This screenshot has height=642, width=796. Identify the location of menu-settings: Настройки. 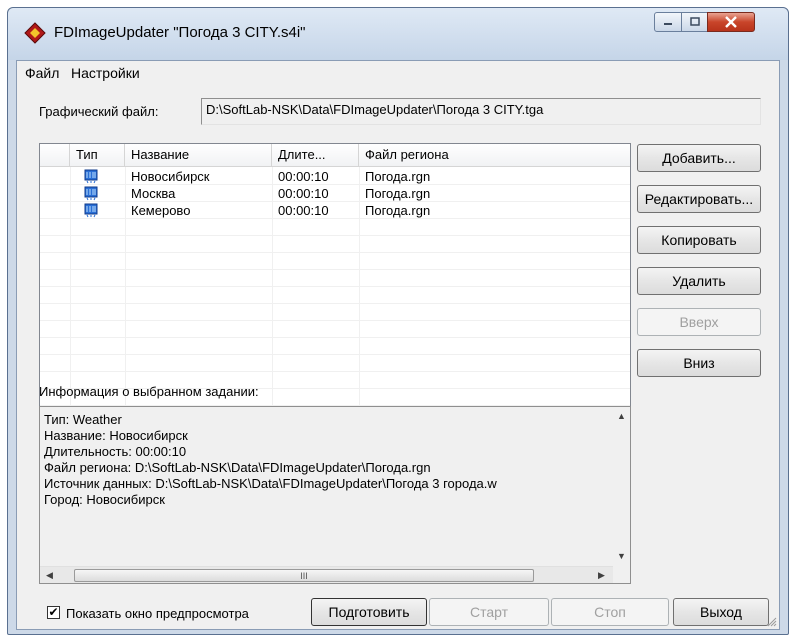
(105, 73).